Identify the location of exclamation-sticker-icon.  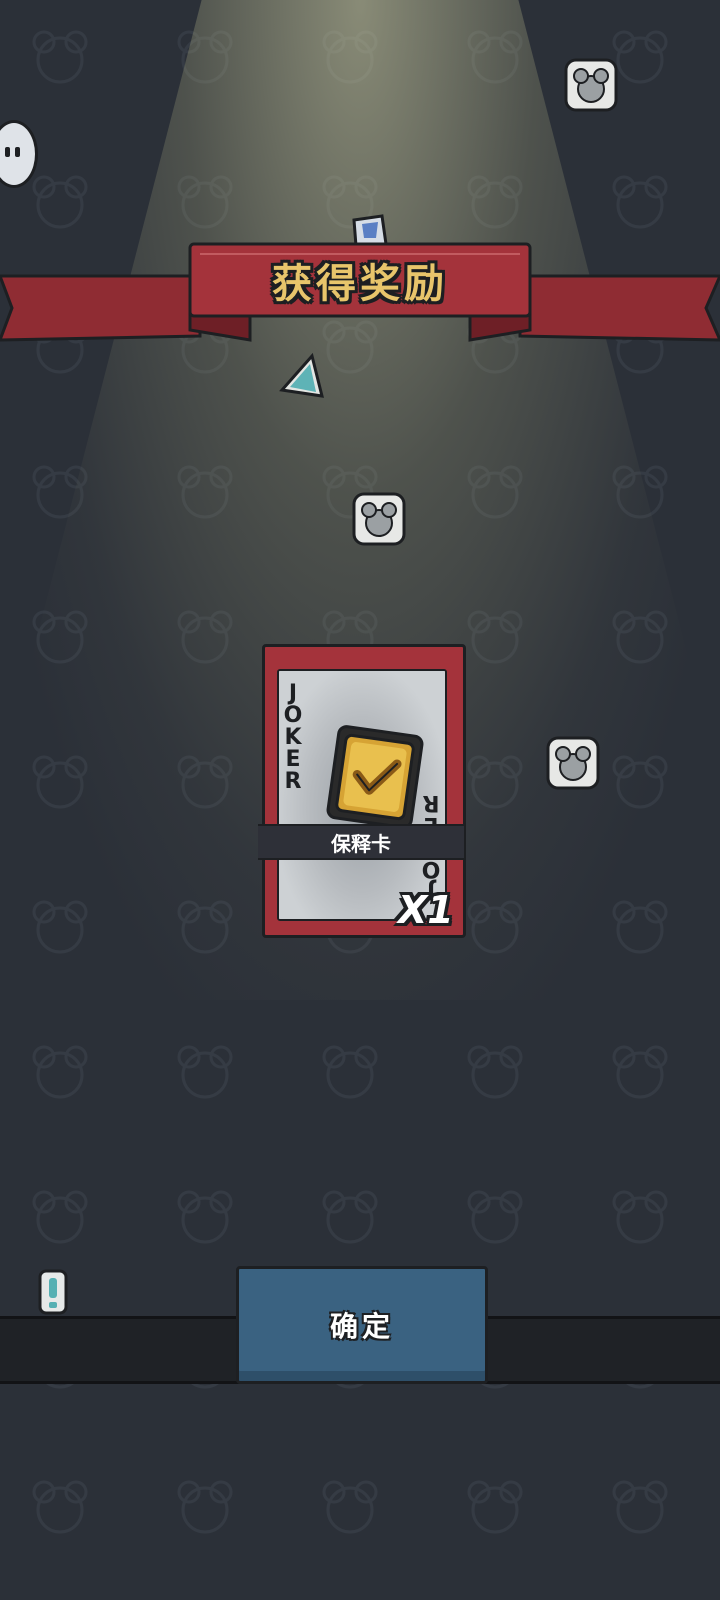
(53, 1292).